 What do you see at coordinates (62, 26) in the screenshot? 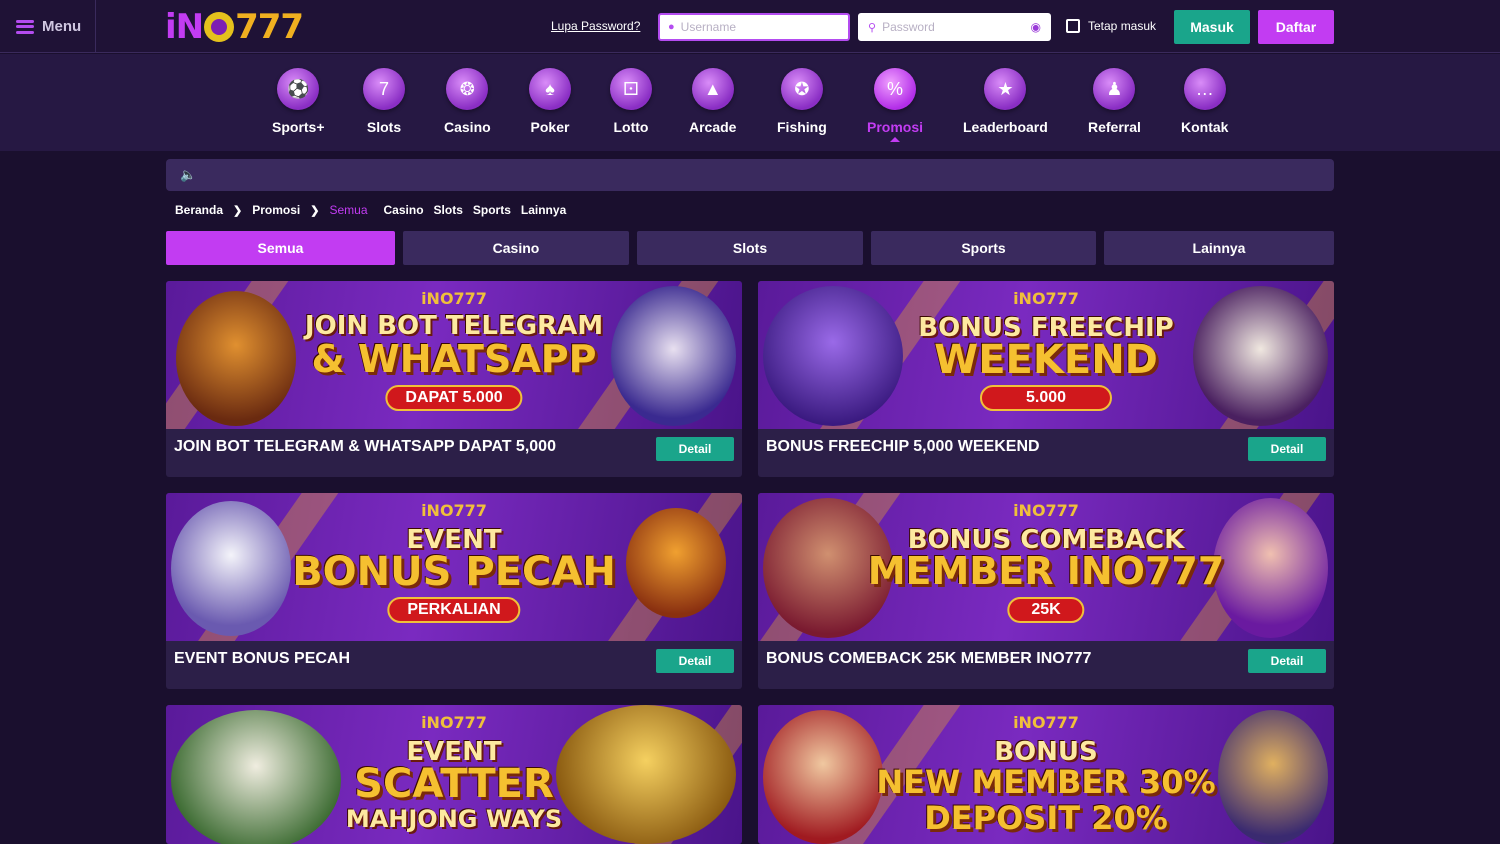
I see `menu-label: Menu` at bounding box center [62, 26].